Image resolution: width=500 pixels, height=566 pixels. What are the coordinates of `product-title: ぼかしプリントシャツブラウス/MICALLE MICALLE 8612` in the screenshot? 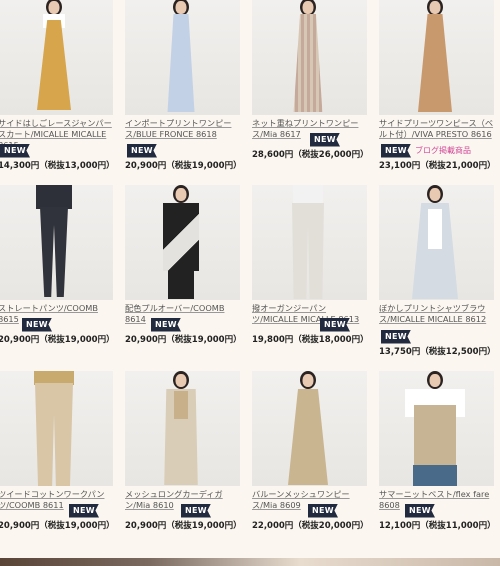 It's located at (436, 314).